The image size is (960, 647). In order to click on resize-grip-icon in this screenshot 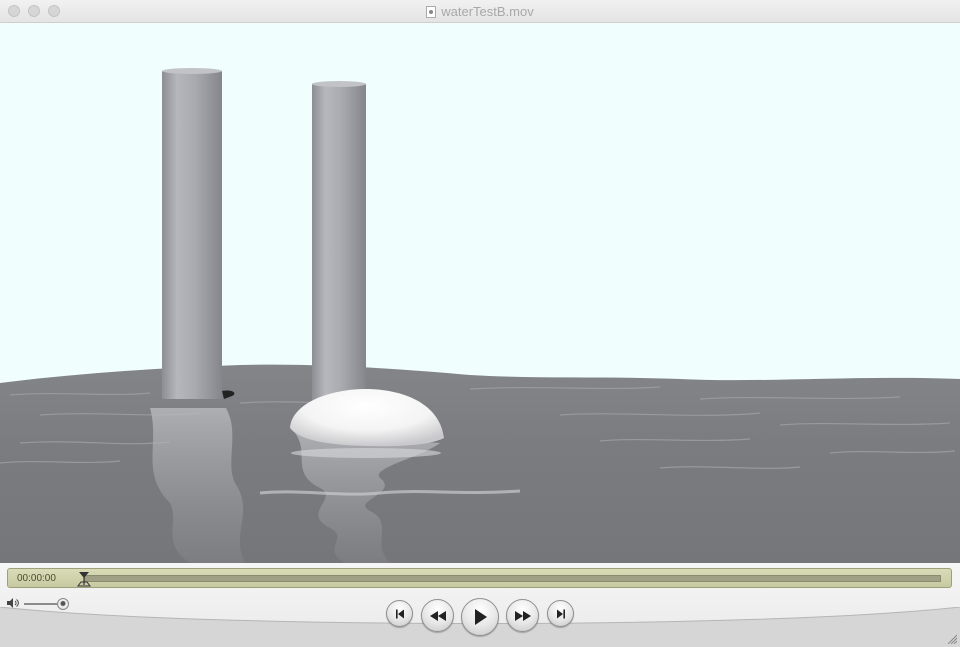, I will do `click(952, 639)`.